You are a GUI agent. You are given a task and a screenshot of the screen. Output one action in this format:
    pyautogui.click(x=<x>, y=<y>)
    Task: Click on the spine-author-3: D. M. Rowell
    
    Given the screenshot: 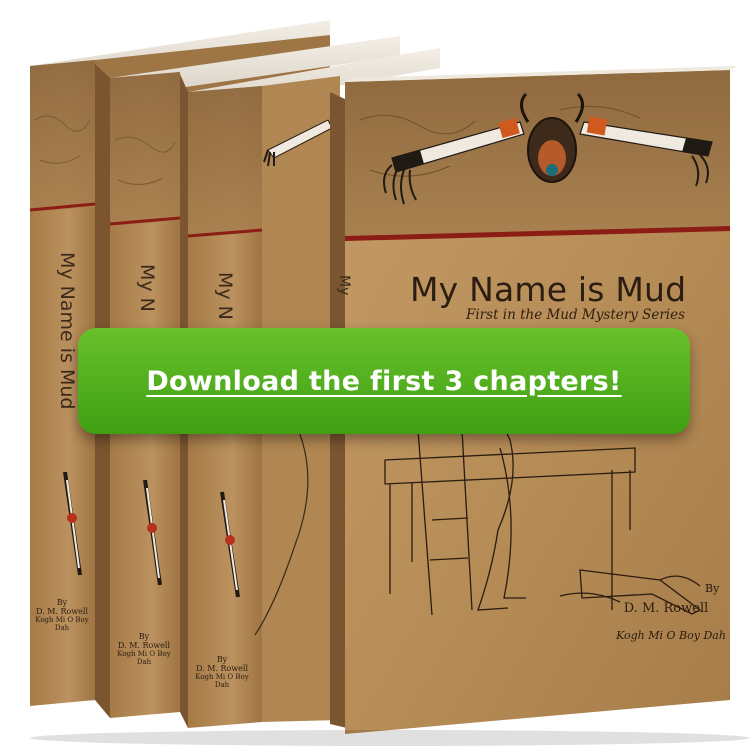 What is the action you would take?
    pyautogui.click(x=222, y=668)
    